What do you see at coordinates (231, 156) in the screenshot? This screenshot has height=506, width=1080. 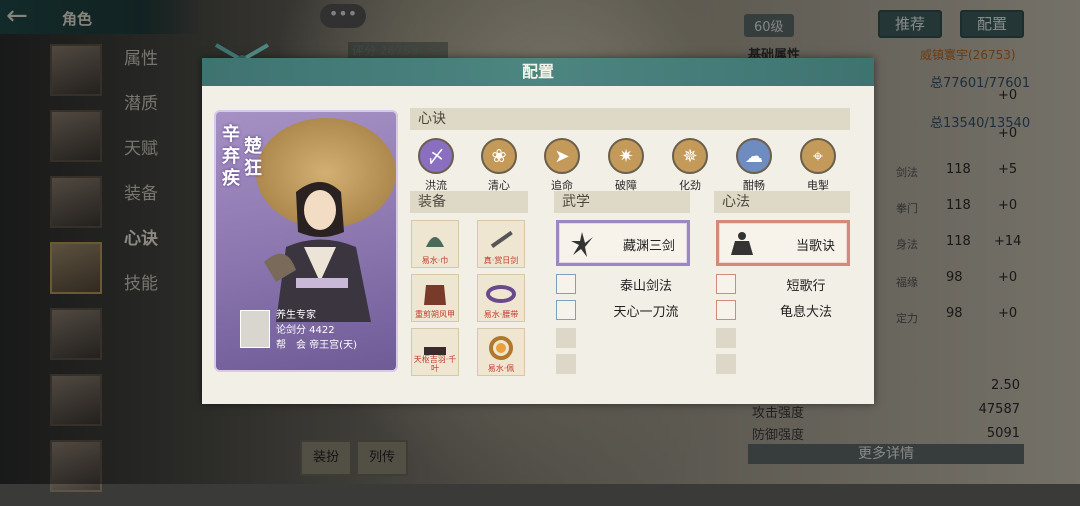 I see `character-name: 辛弃疾` at bounding box center [231, 156].